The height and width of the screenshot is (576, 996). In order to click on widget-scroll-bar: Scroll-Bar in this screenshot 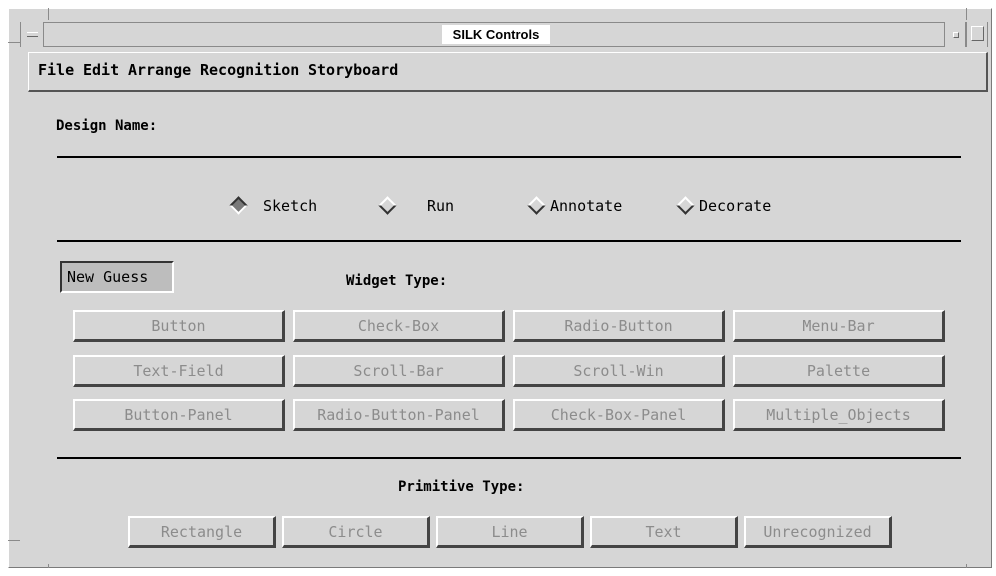, I will do `click(399, 371)`.